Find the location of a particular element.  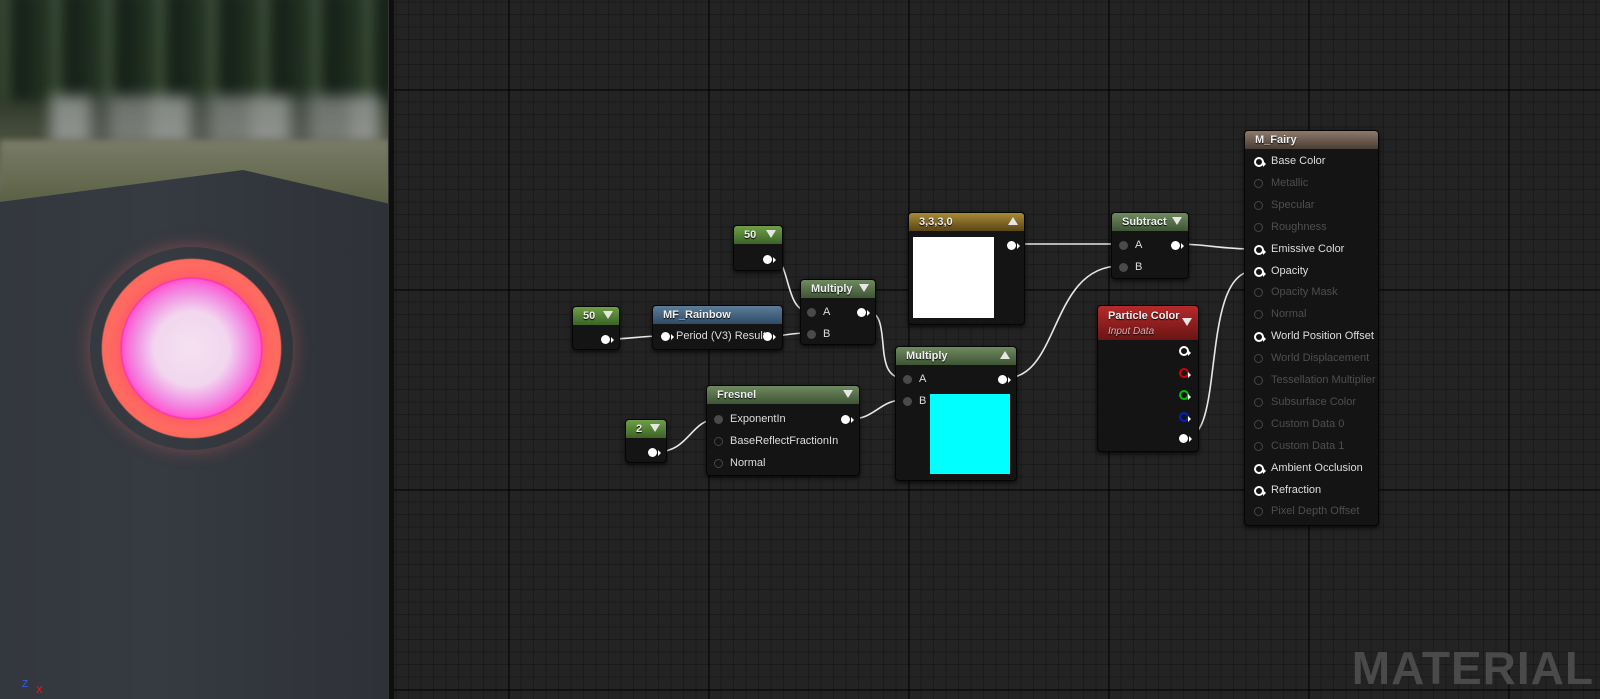

input-pin-exponent is located at coordinates (718, 419).